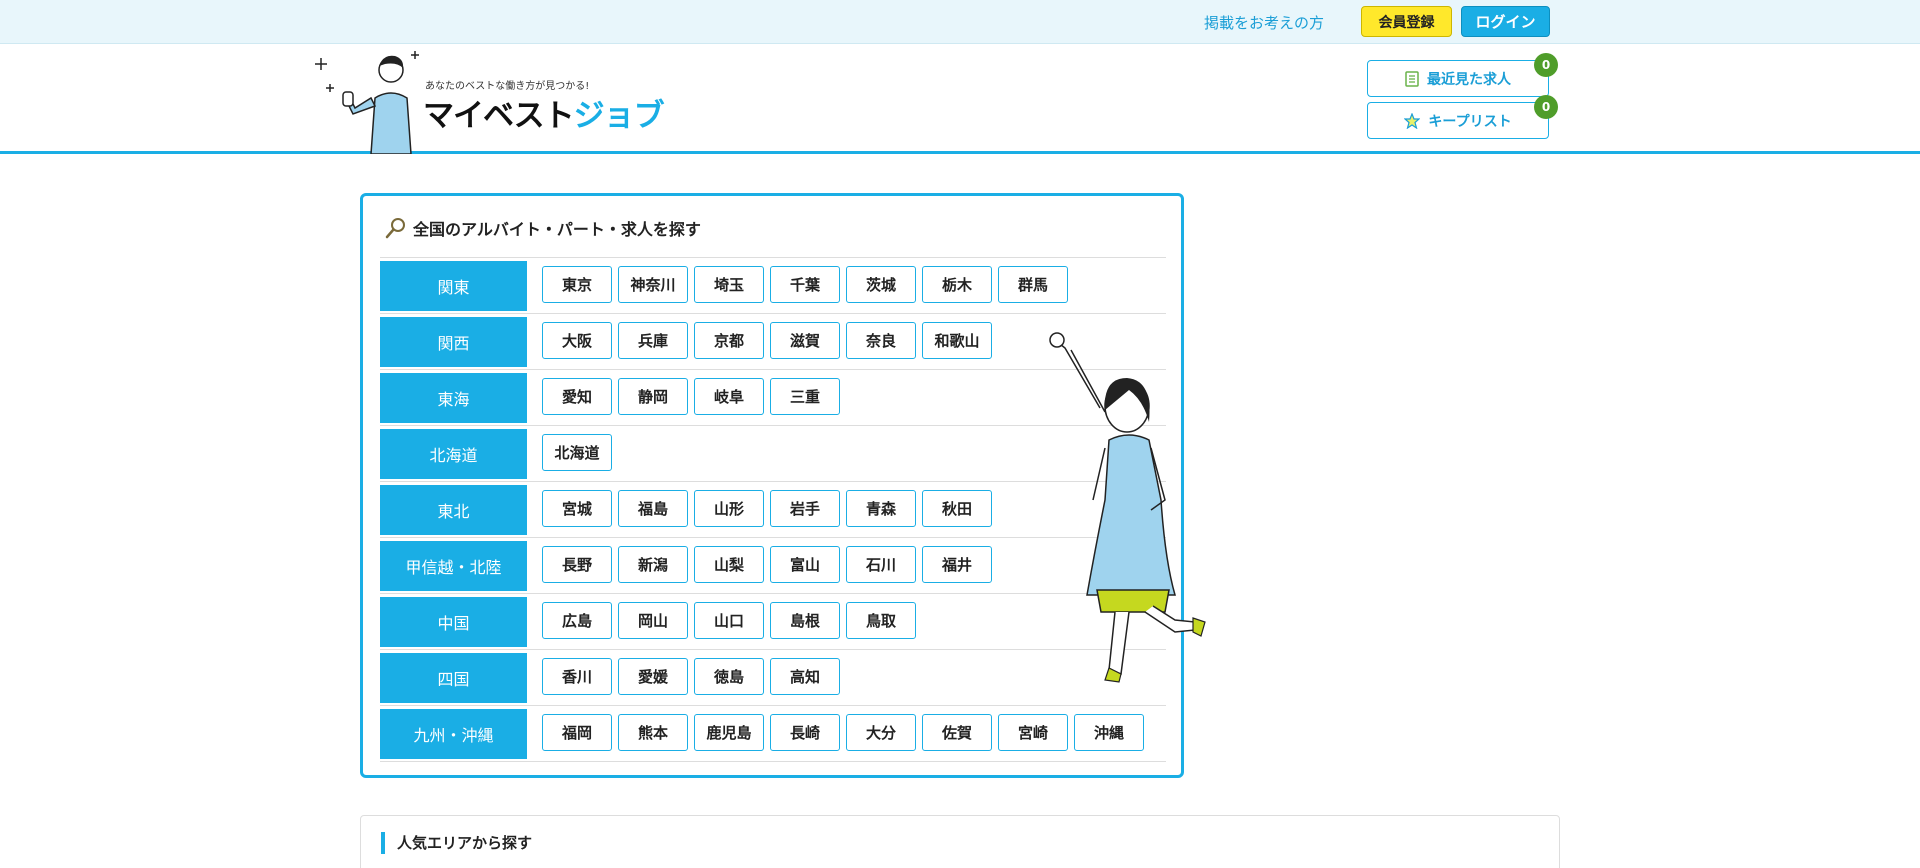 Image resolution: width=1920 pixels, height=868 pixels. I want to click on keep-list-count-badge: 0, so click(1546, 107).